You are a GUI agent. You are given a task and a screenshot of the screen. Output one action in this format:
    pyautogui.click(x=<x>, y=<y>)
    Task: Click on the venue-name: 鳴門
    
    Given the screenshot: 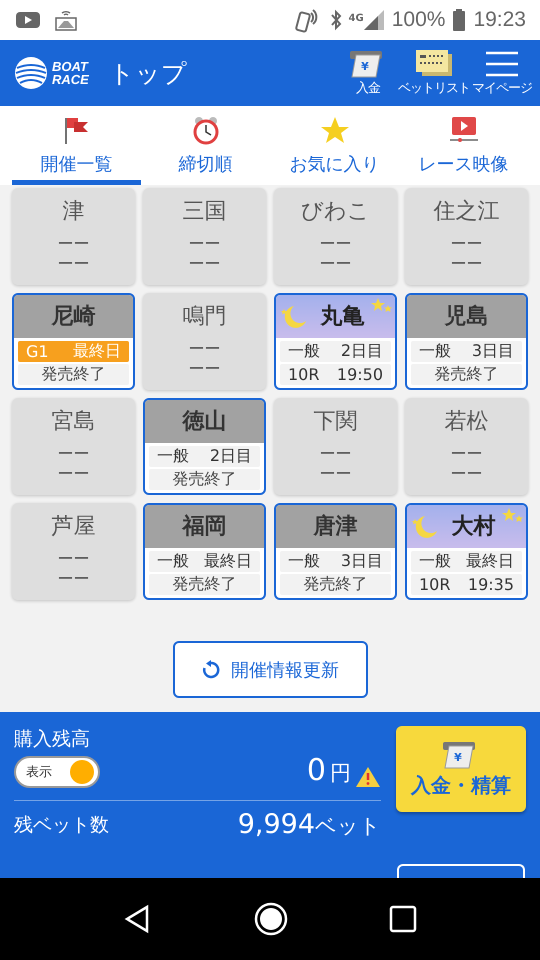 What is the action you would take?
    pyautogui.click(x=204, y=317)
    